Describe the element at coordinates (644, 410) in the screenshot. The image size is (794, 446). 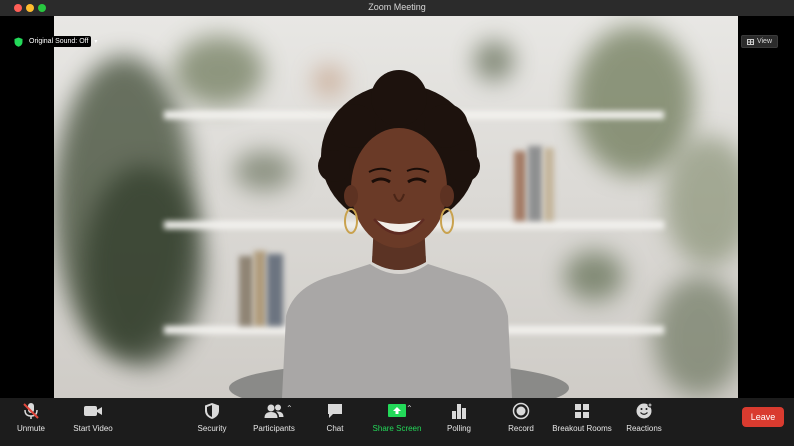
I see `smiley-icon` at that location.